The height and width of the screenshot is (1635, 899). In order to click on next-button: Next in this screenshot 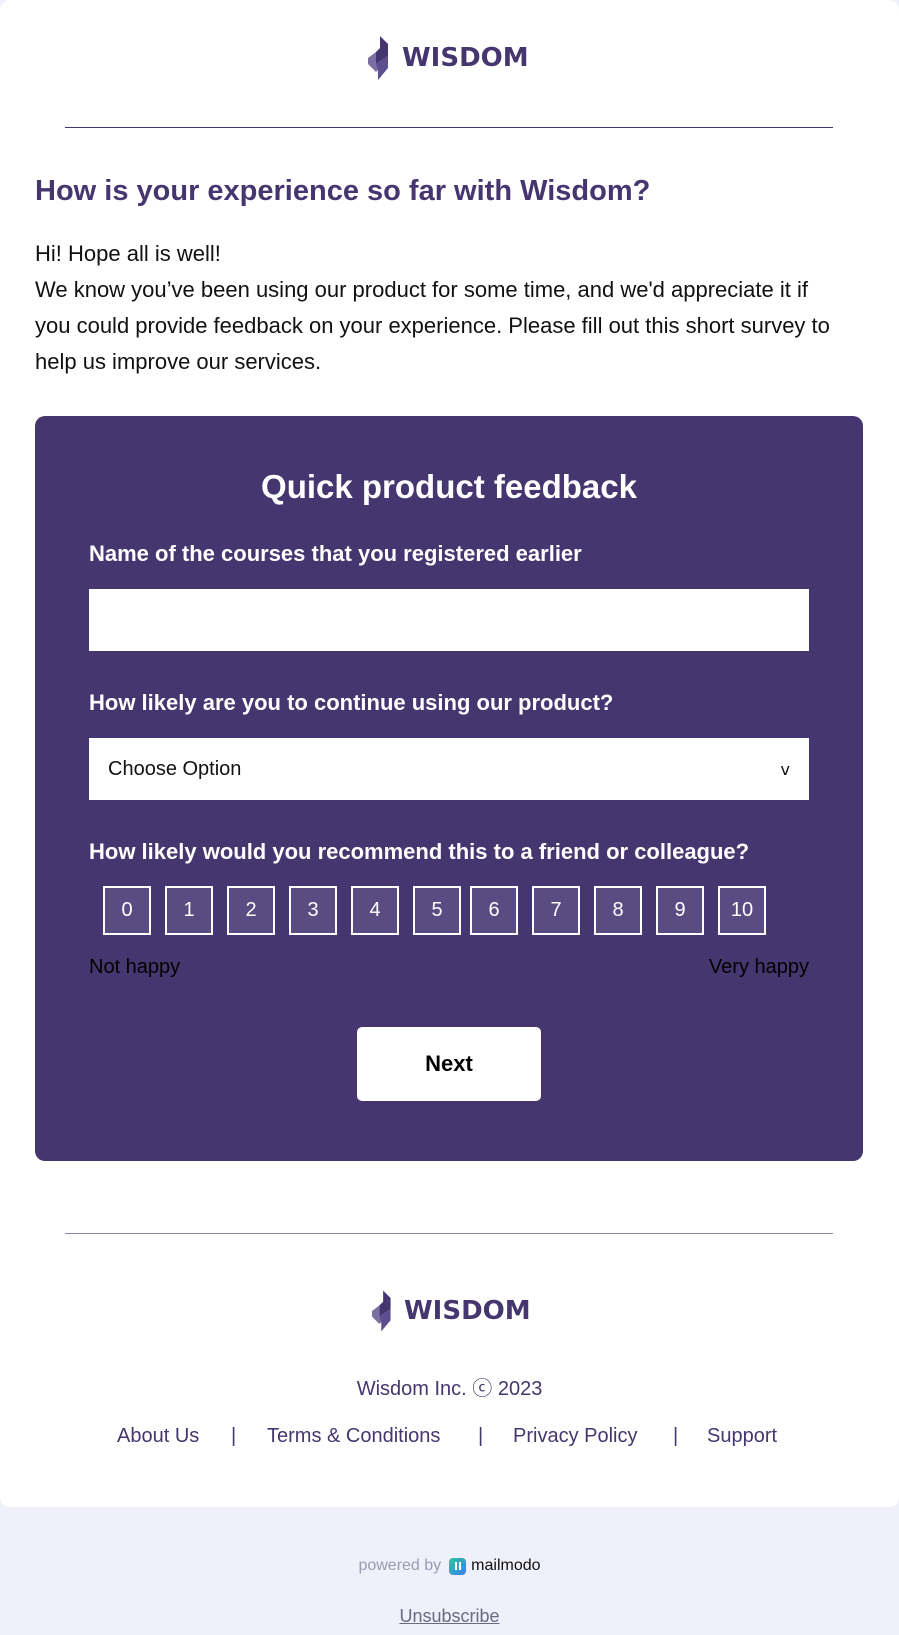, I will do `click(449, 1064)`.